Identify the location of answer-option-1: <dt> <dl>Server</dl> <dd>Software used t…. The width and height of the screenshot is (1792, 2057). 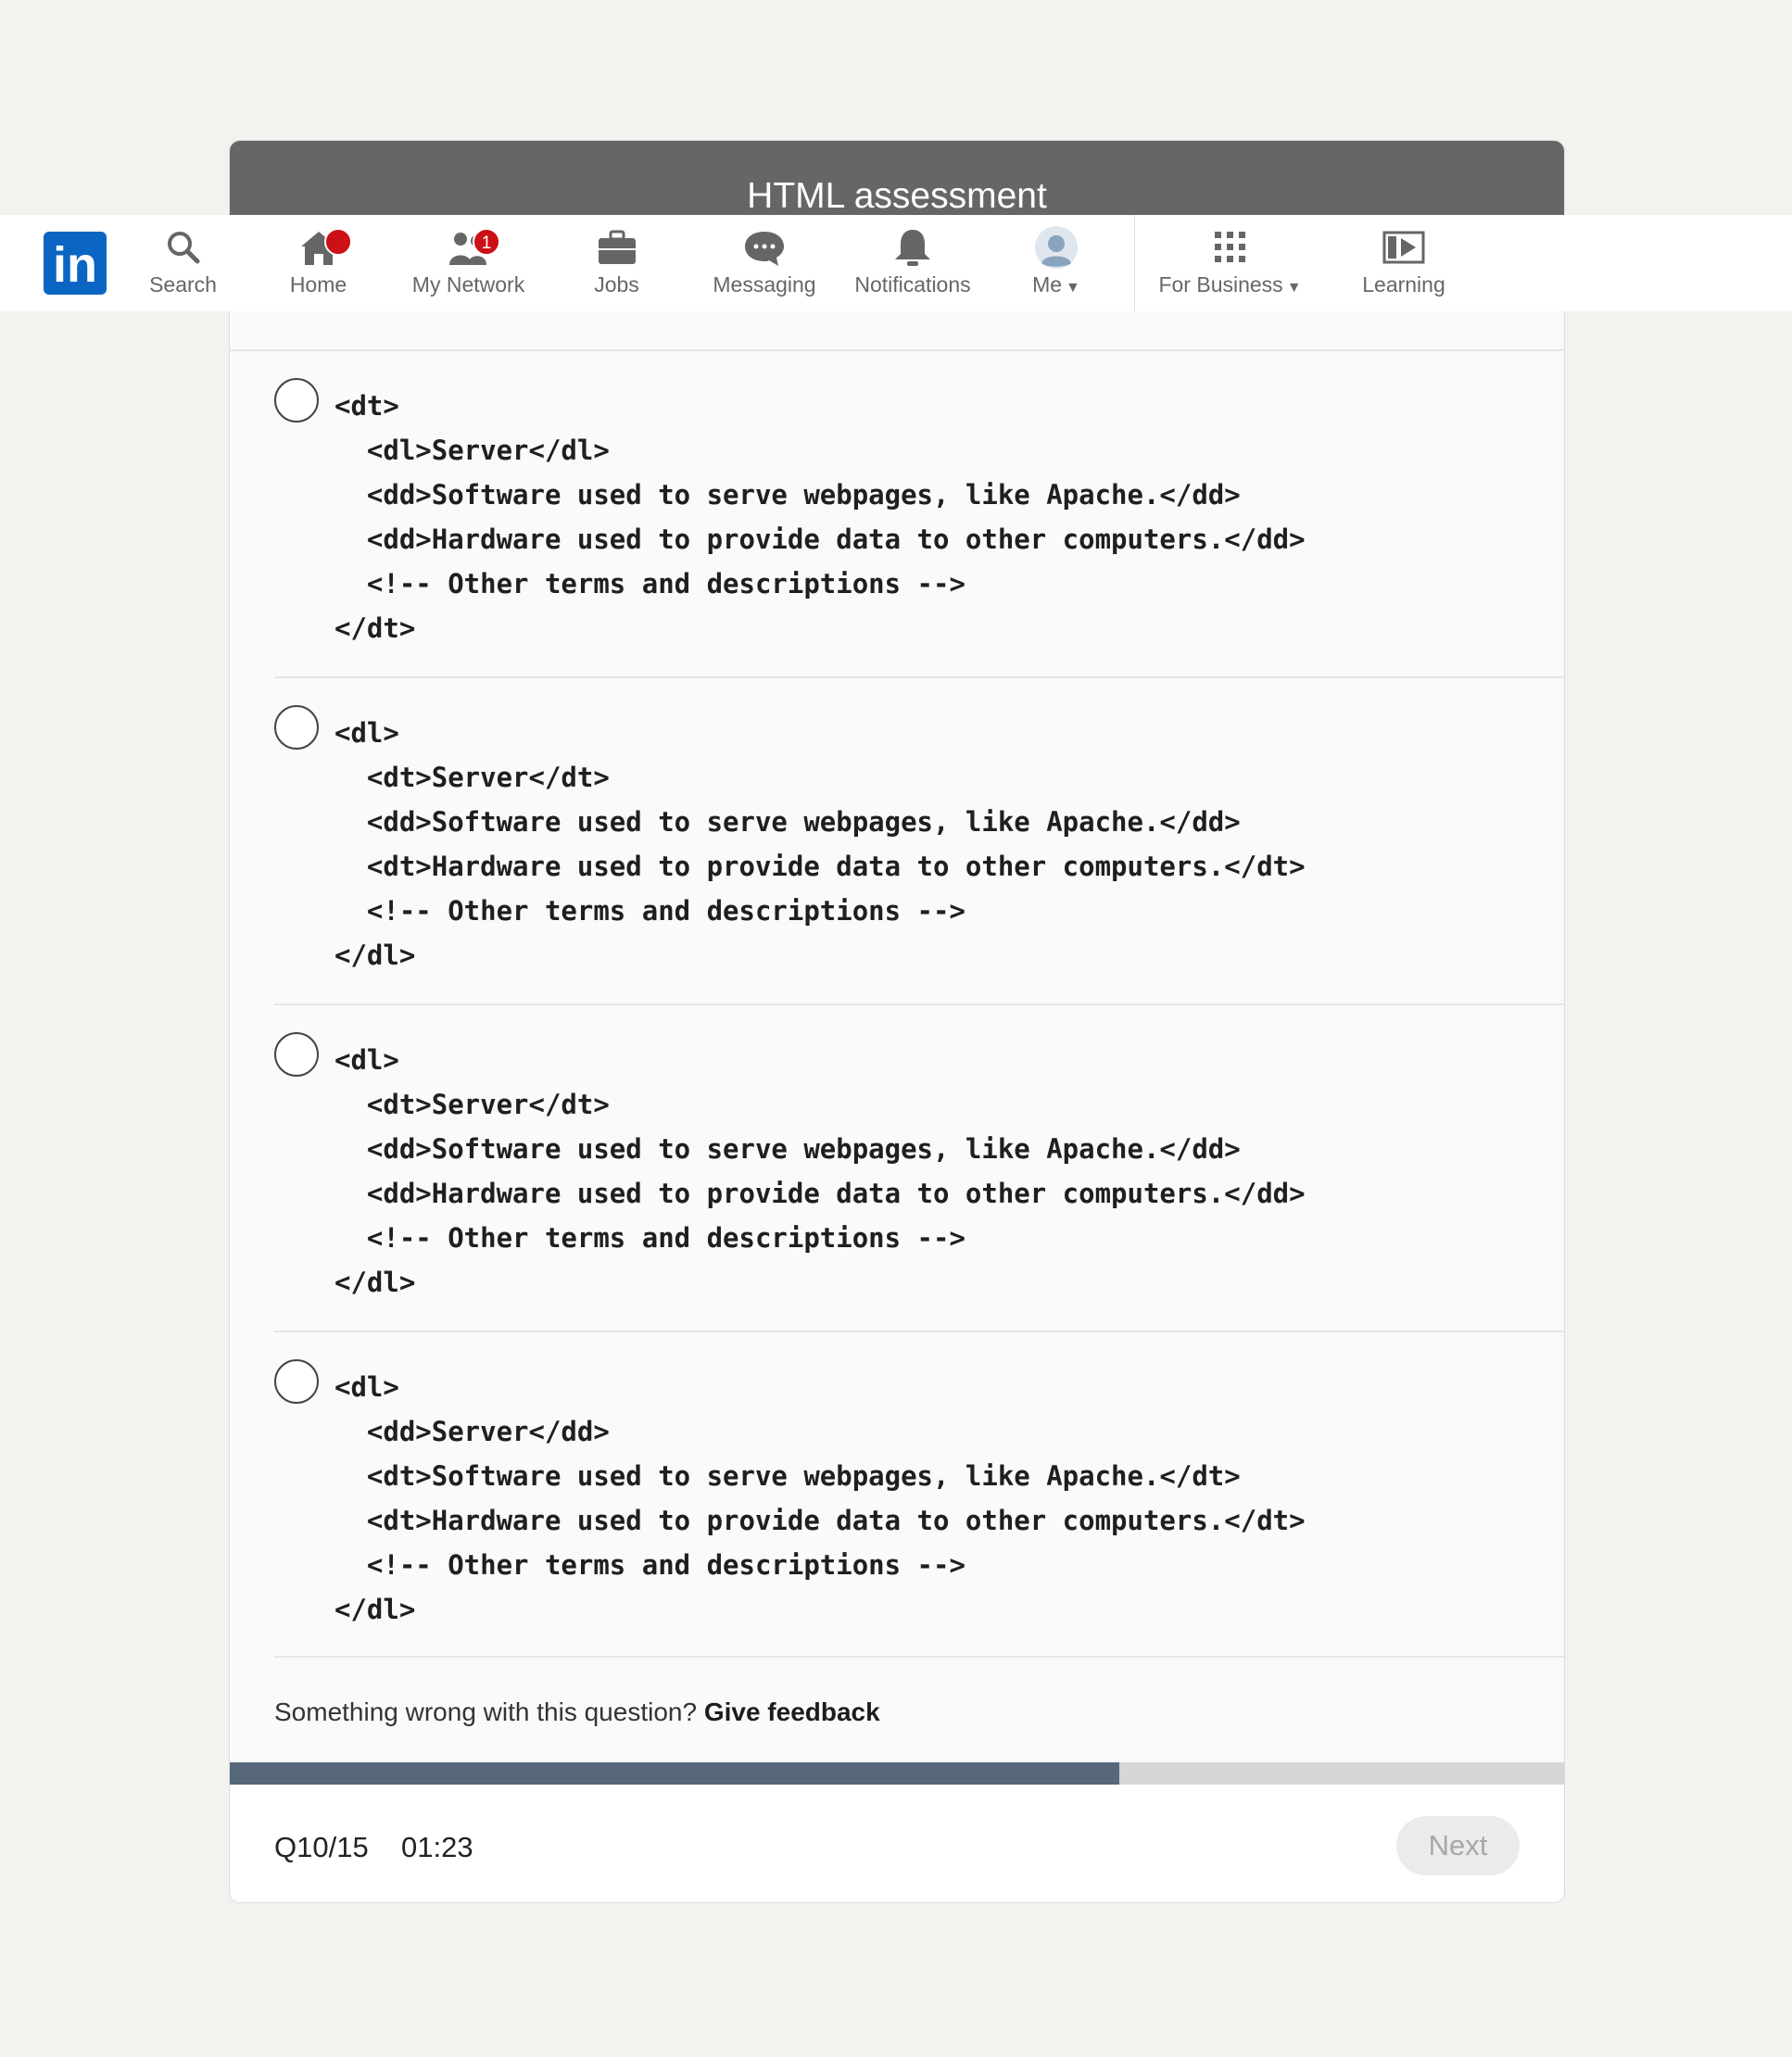
(897, 512).